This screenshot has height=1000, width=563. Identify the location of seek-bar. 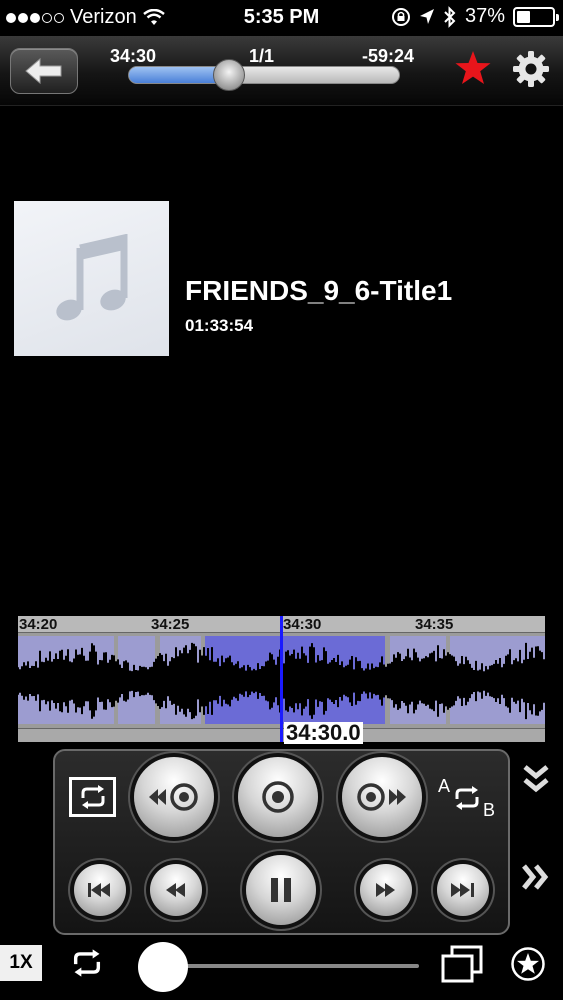
(264, 75).